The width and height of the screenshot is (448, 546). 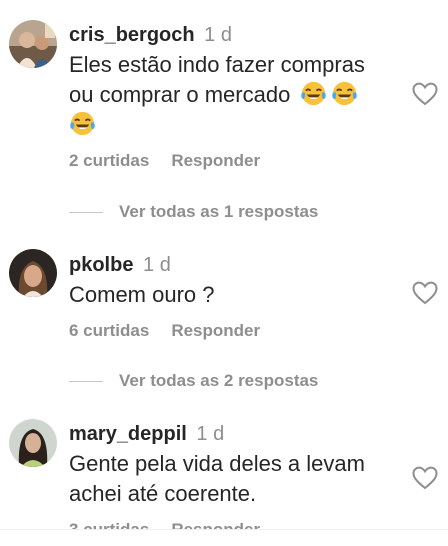 What do you see at coordinates (164, 331) in the screenshot?
I see `comment-actions: 6 curtidas Responder` at bounding box center [164, 331].